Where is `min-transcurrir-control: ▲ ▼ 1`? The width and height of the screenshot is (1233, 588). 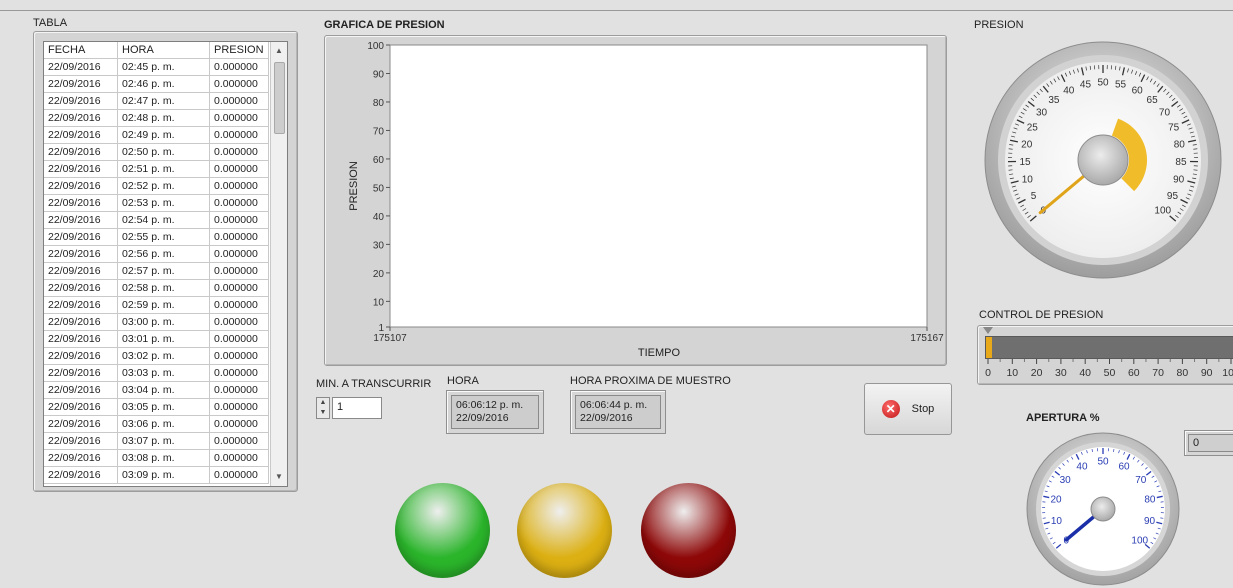
min-transcurrir-control: ▲ ▼ 1 is located at coordinates (351, 408).